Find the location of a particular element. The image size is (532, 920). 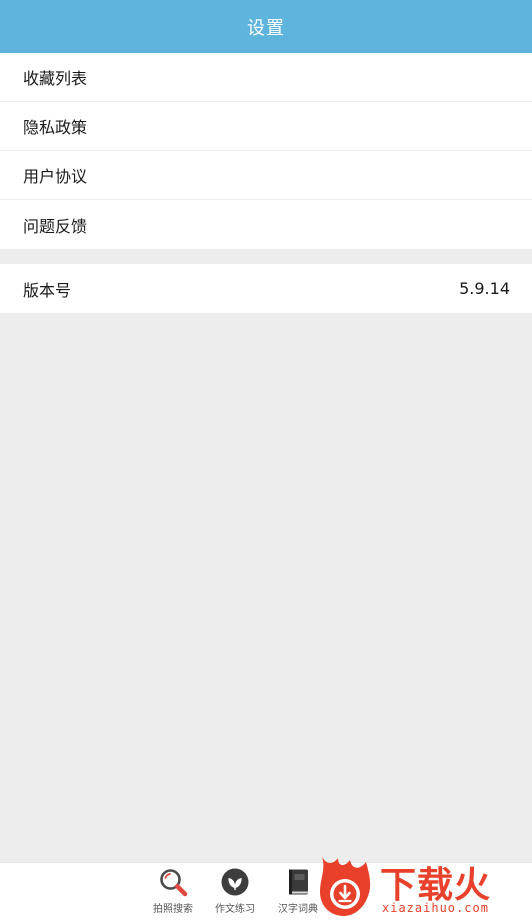

page-title: 设置 is located at coordinates (266, 28).